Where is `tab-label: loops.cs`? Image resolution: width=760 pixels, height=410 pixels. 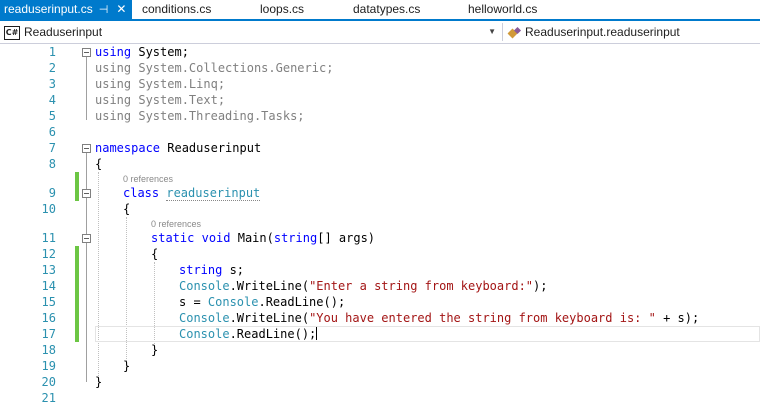 tab-label: loops.cs is located at coordinates (282, 9).